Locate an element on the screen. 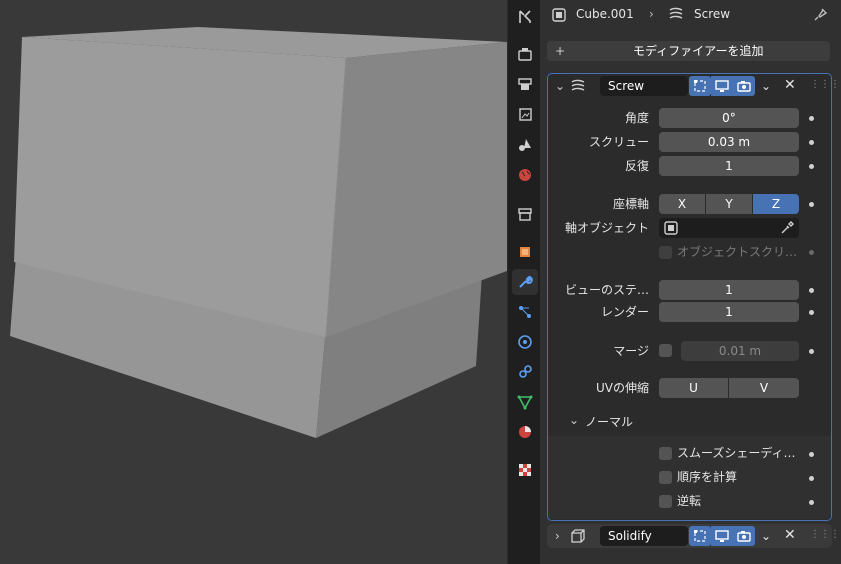 This screenshot has height=564, width=841. iterations-label: 反復 is located at coordinates (636, 166).